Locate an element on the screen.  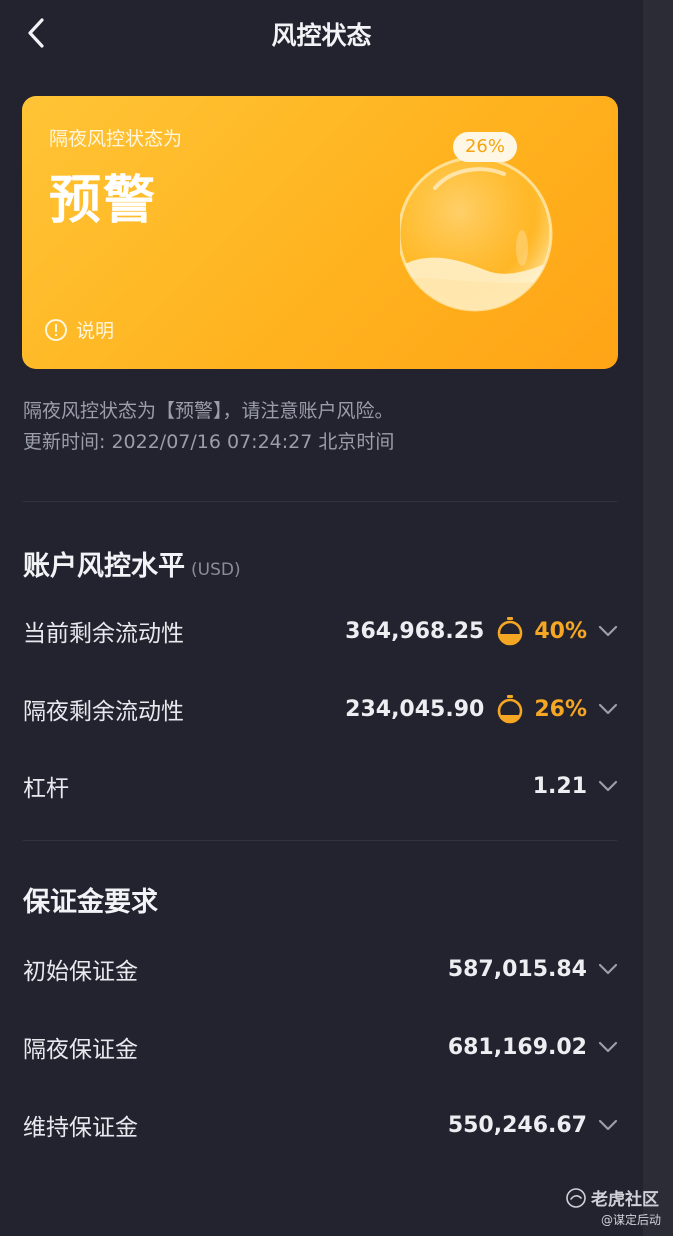
watermark-author: @谋定后动 is located at coordinates (631, 1220).